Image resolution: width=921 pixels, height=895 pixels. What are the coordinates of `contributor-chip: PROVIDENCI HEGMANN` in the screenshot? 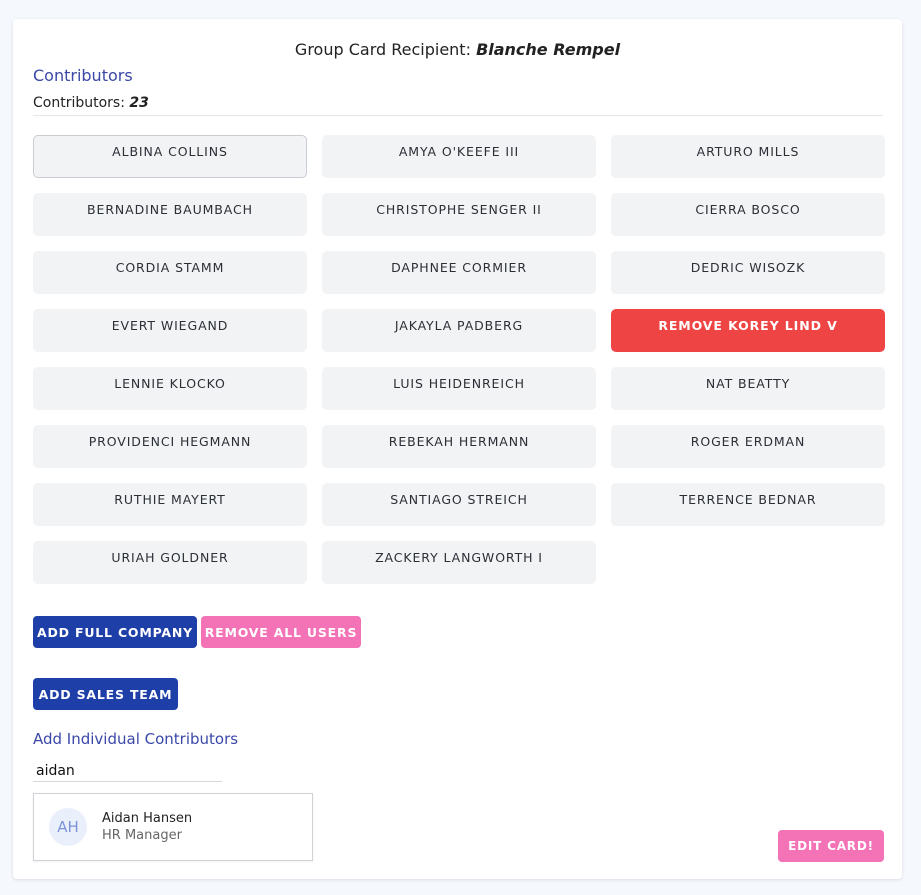 It's located at (170, 446).